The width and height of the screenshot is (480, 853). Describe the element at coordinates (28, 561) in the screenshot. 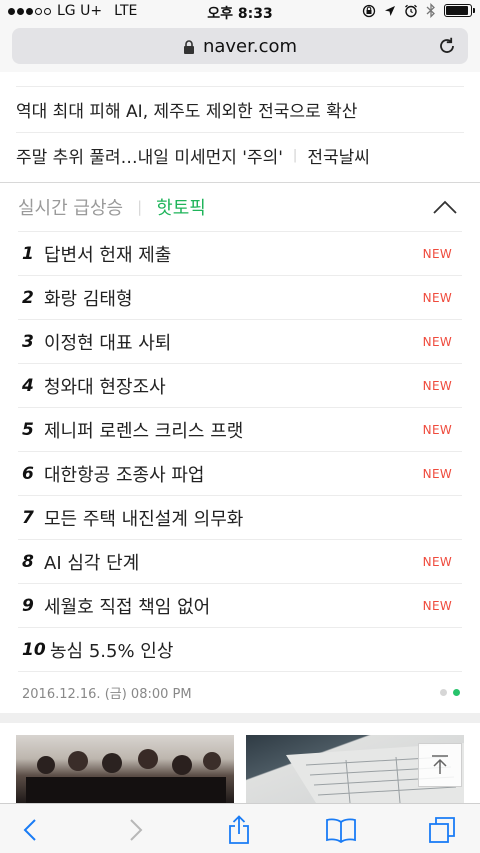

I see `keyword-rank: 8` at that location.